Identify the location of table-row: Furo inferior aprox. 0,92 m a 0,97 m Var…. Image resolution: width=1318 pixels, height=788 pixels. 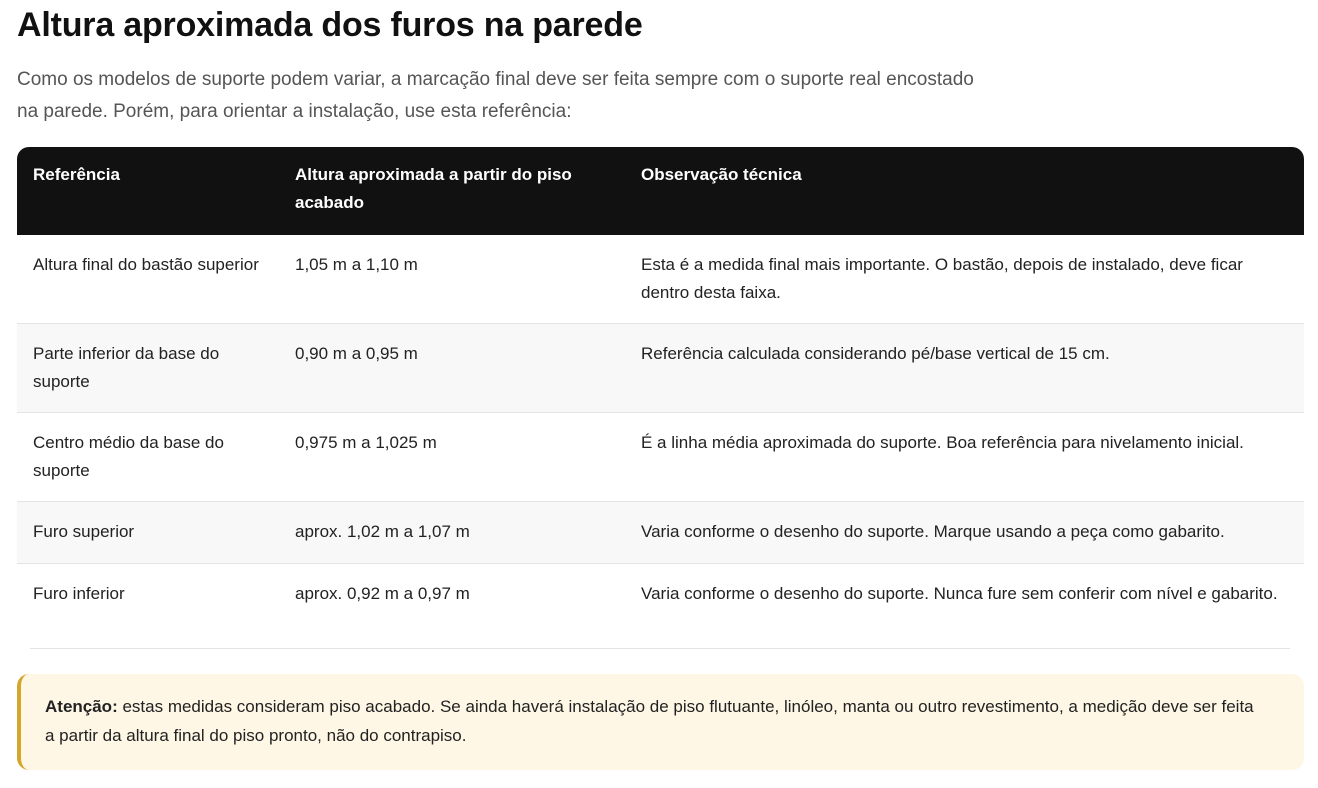
(660, 594).